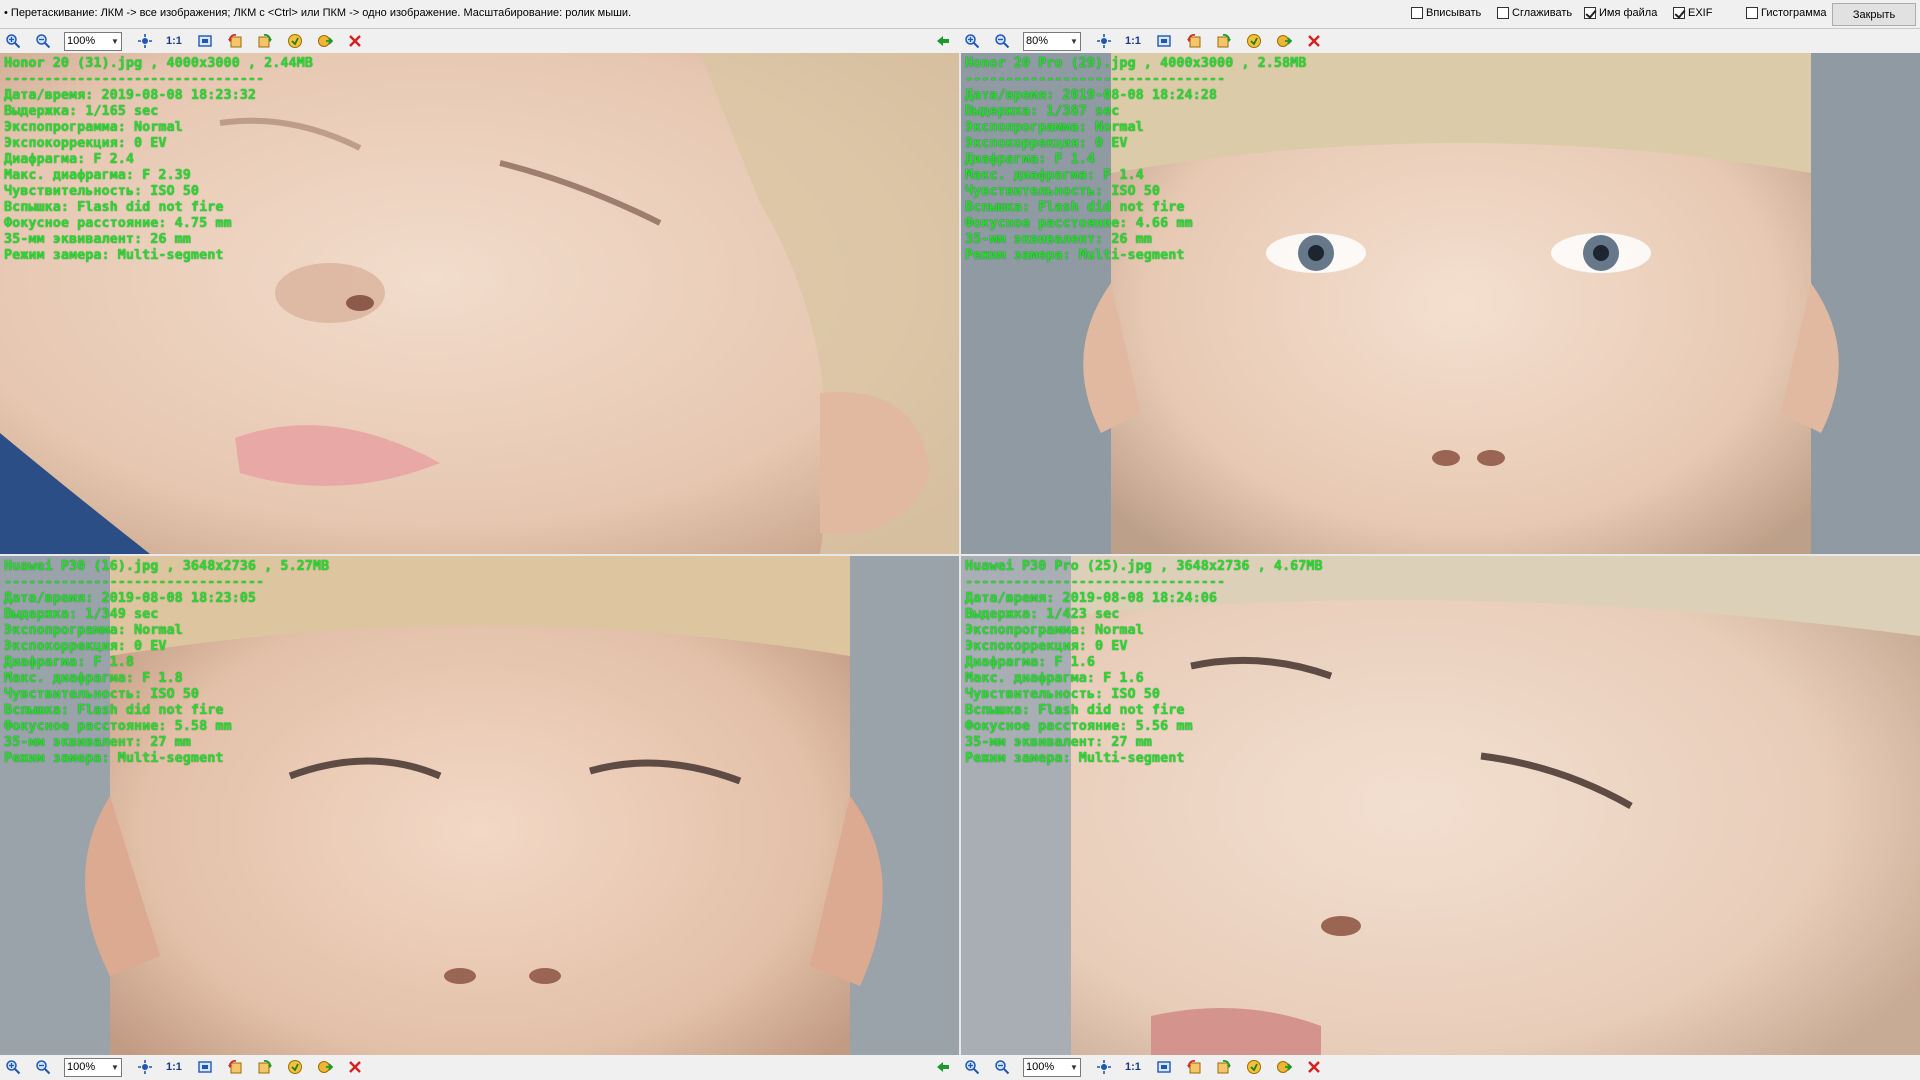 This screenshot has width=1920, height=1080. Describe the element at coordinates (1052, 41) in the screenshot. I see `zoom-select: 80% ▼` at that location.